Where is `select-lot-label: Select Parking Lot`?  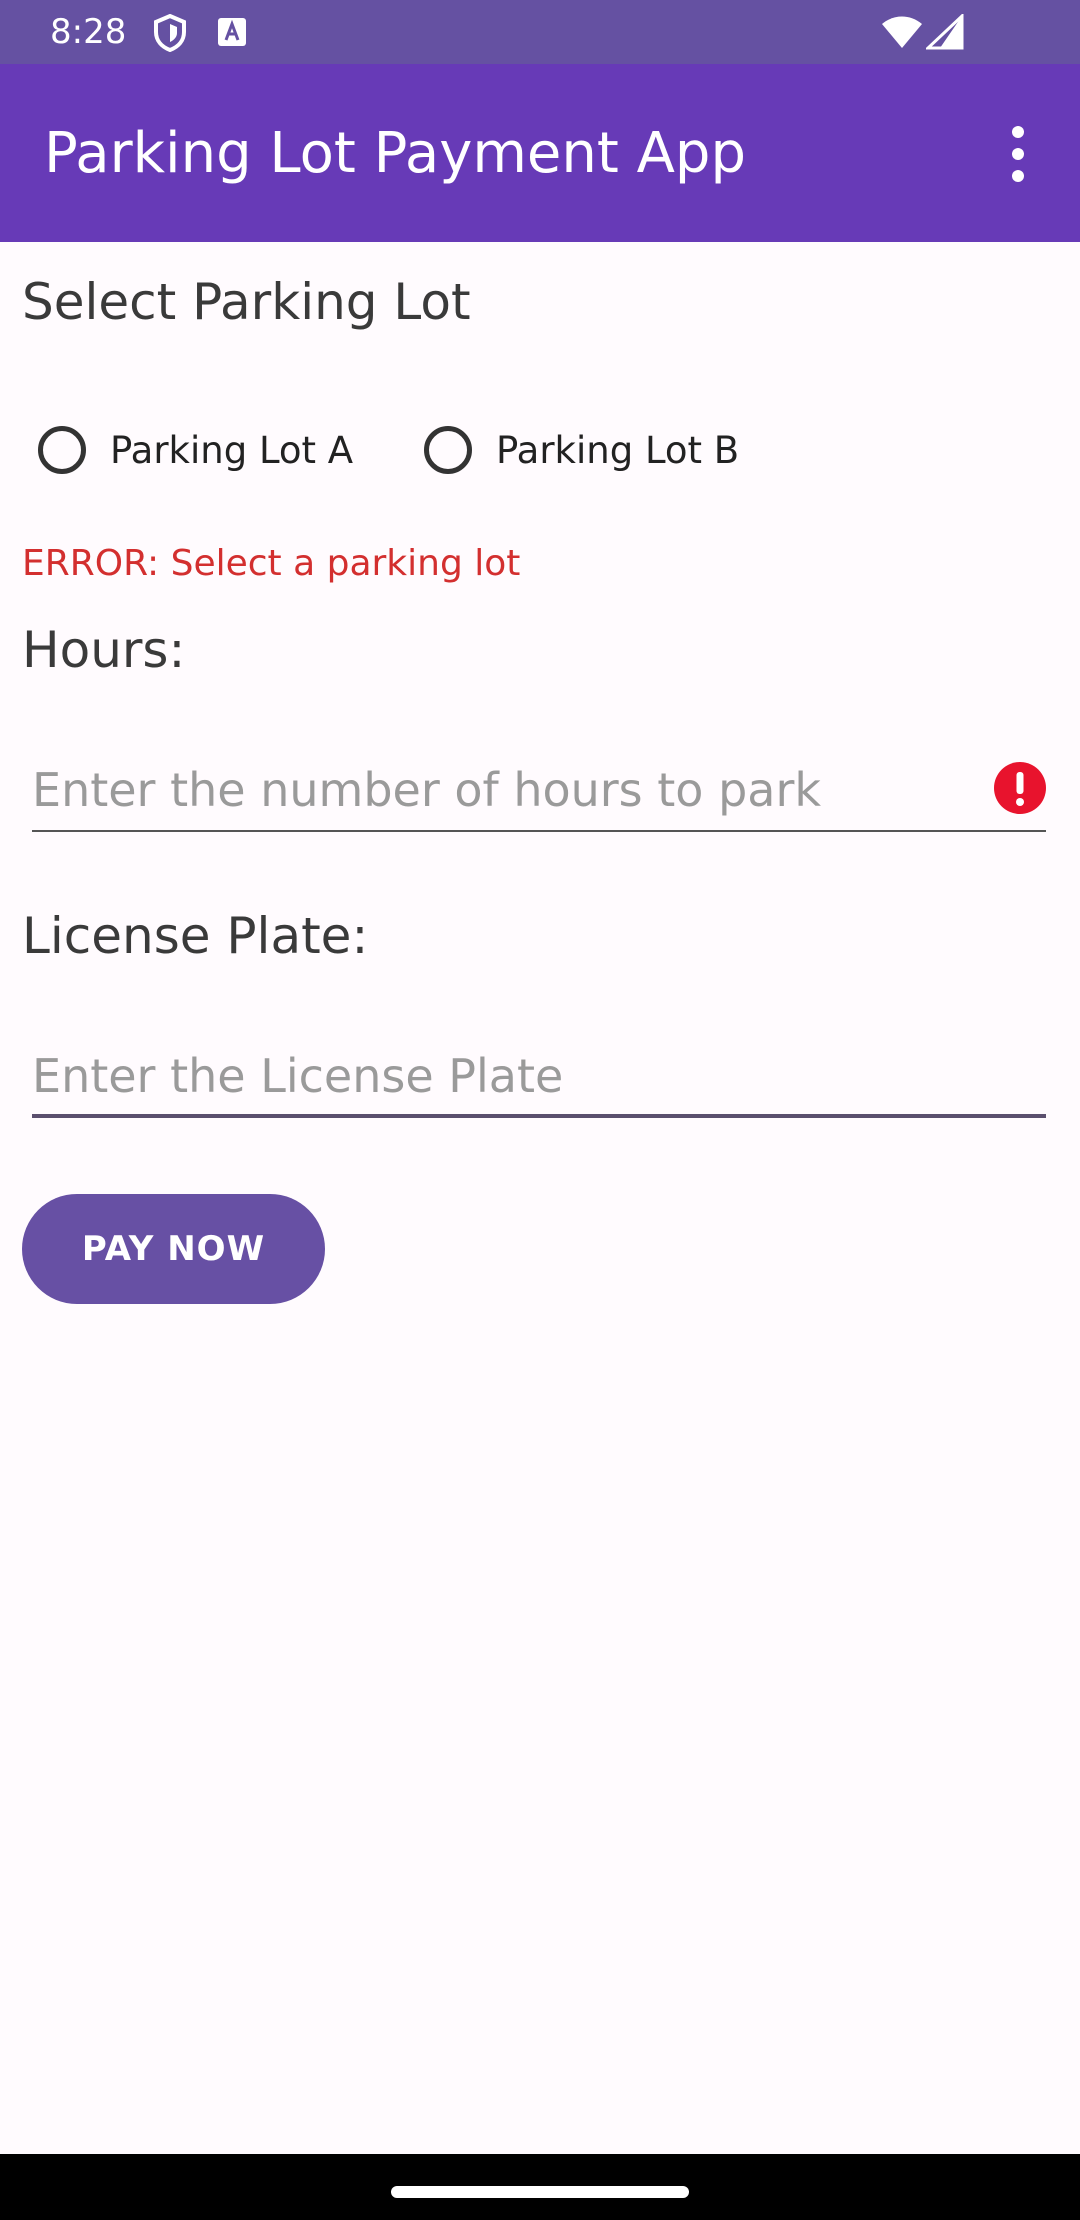
select-lot-label: Select Parking Lot is located at coordinates (246, 302).